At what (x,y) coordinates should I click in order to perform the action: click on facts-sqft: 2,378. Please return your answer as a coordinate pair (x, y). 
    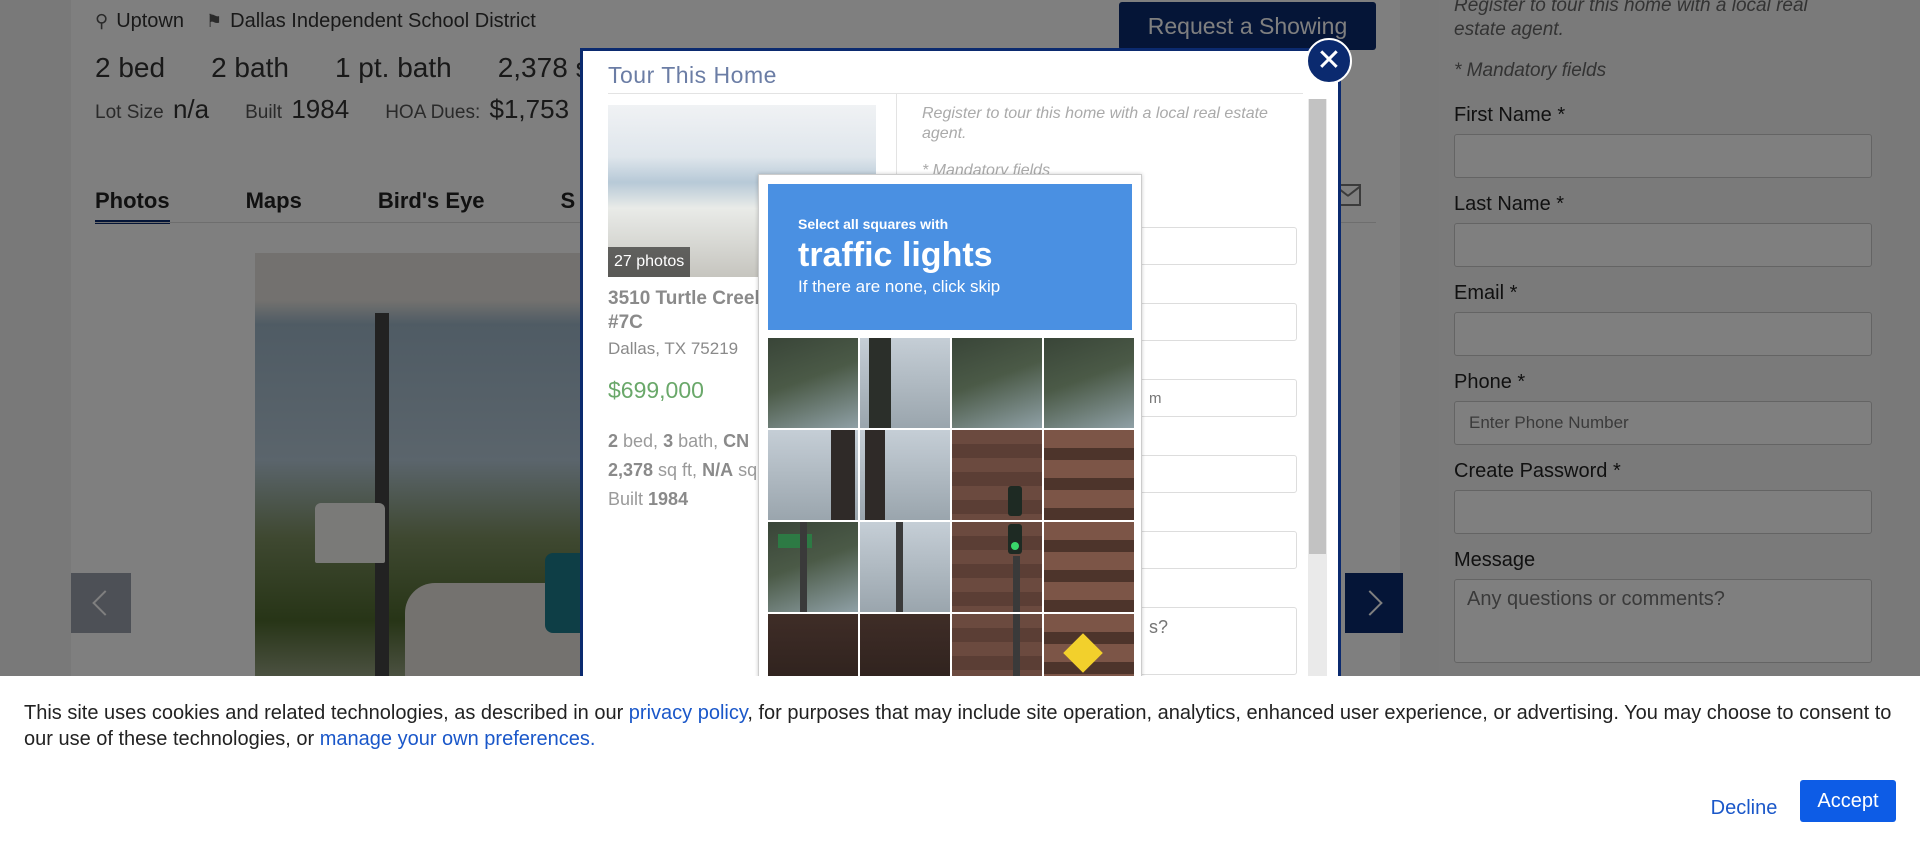
    Looking at the image, I should click on (631, 470).